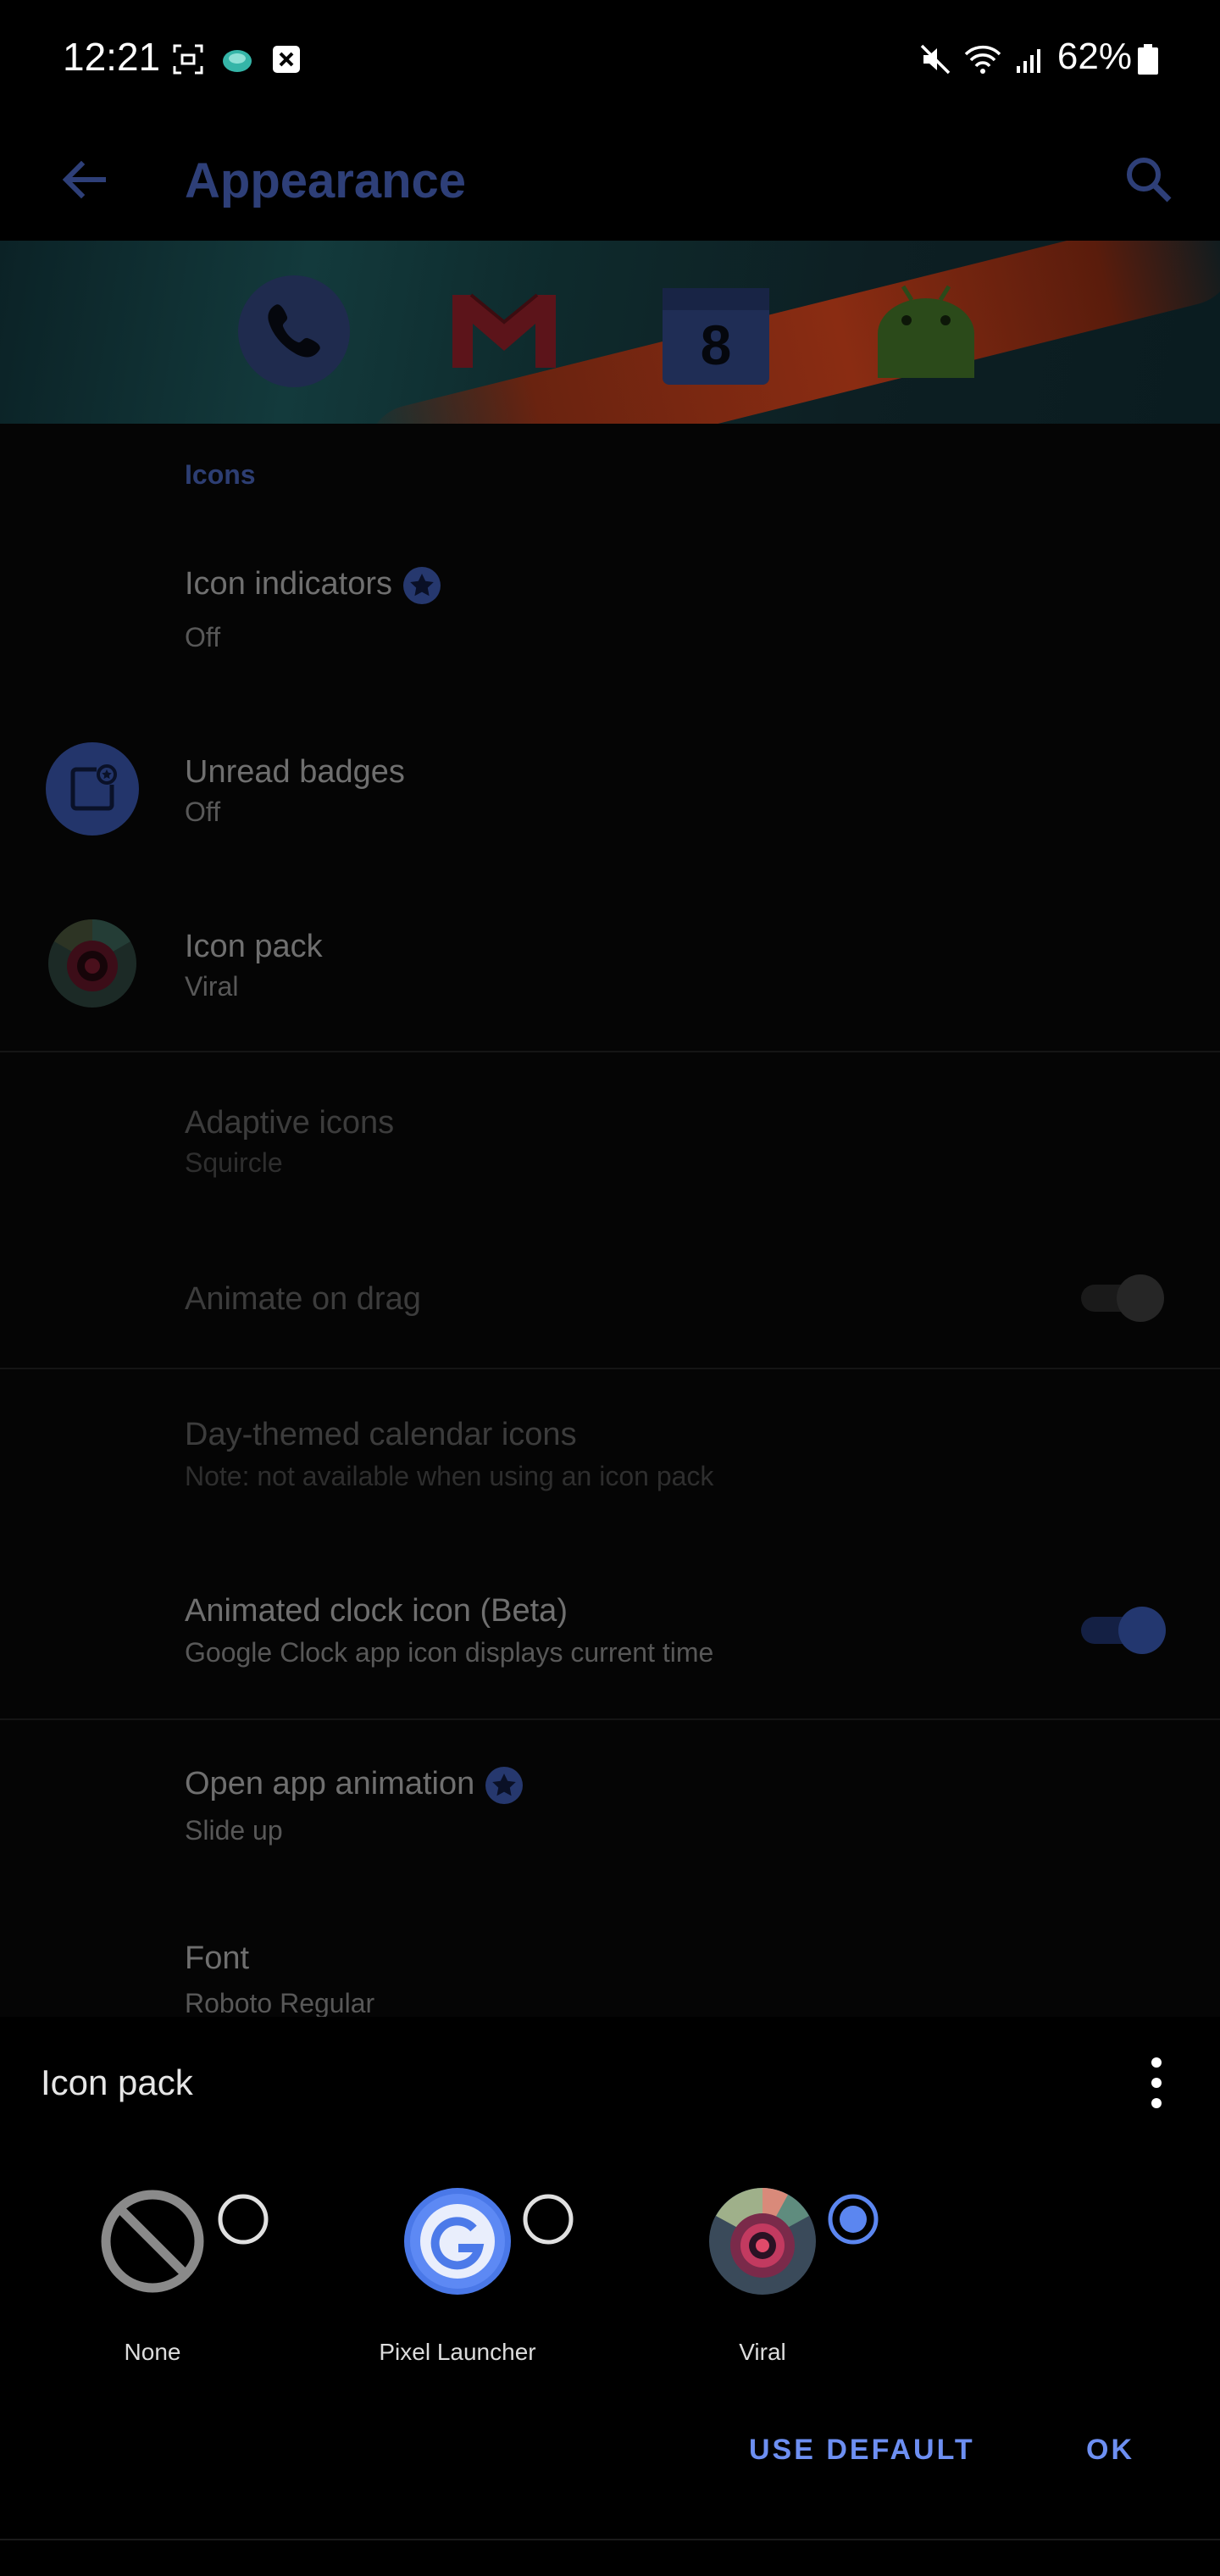  What do you see at coordinates (1156, 2083) in the screenshot?
I see `more-vert-icon` at bounding box center [1156, 2083].